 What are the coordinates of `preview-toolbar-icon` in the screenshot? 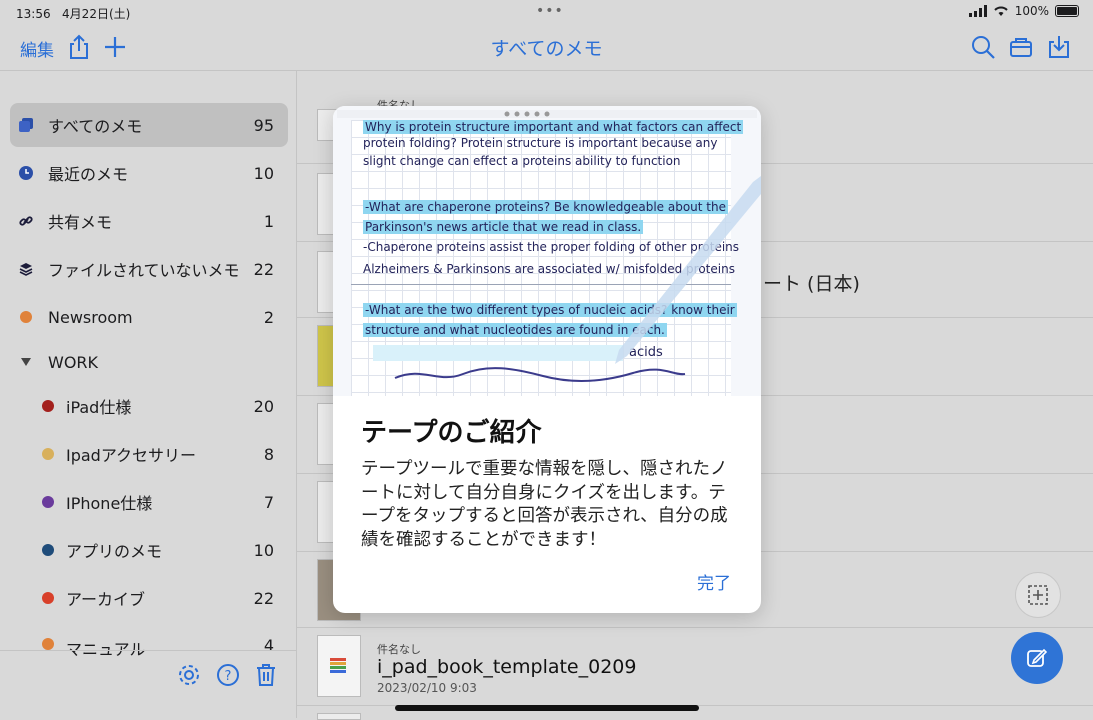 It's located at (547, 114).